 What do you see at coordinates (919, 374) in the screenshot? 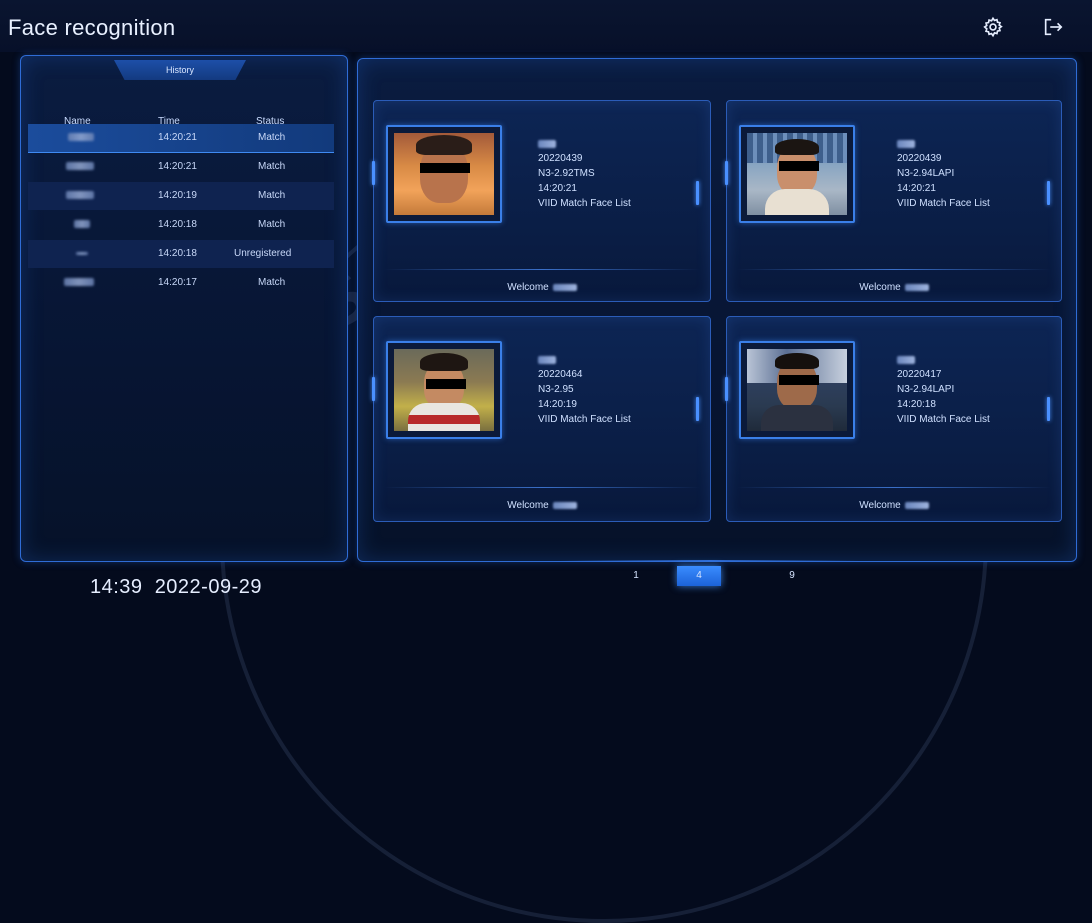
I see `person-id: 20220417` at bounding box center [919, 374].